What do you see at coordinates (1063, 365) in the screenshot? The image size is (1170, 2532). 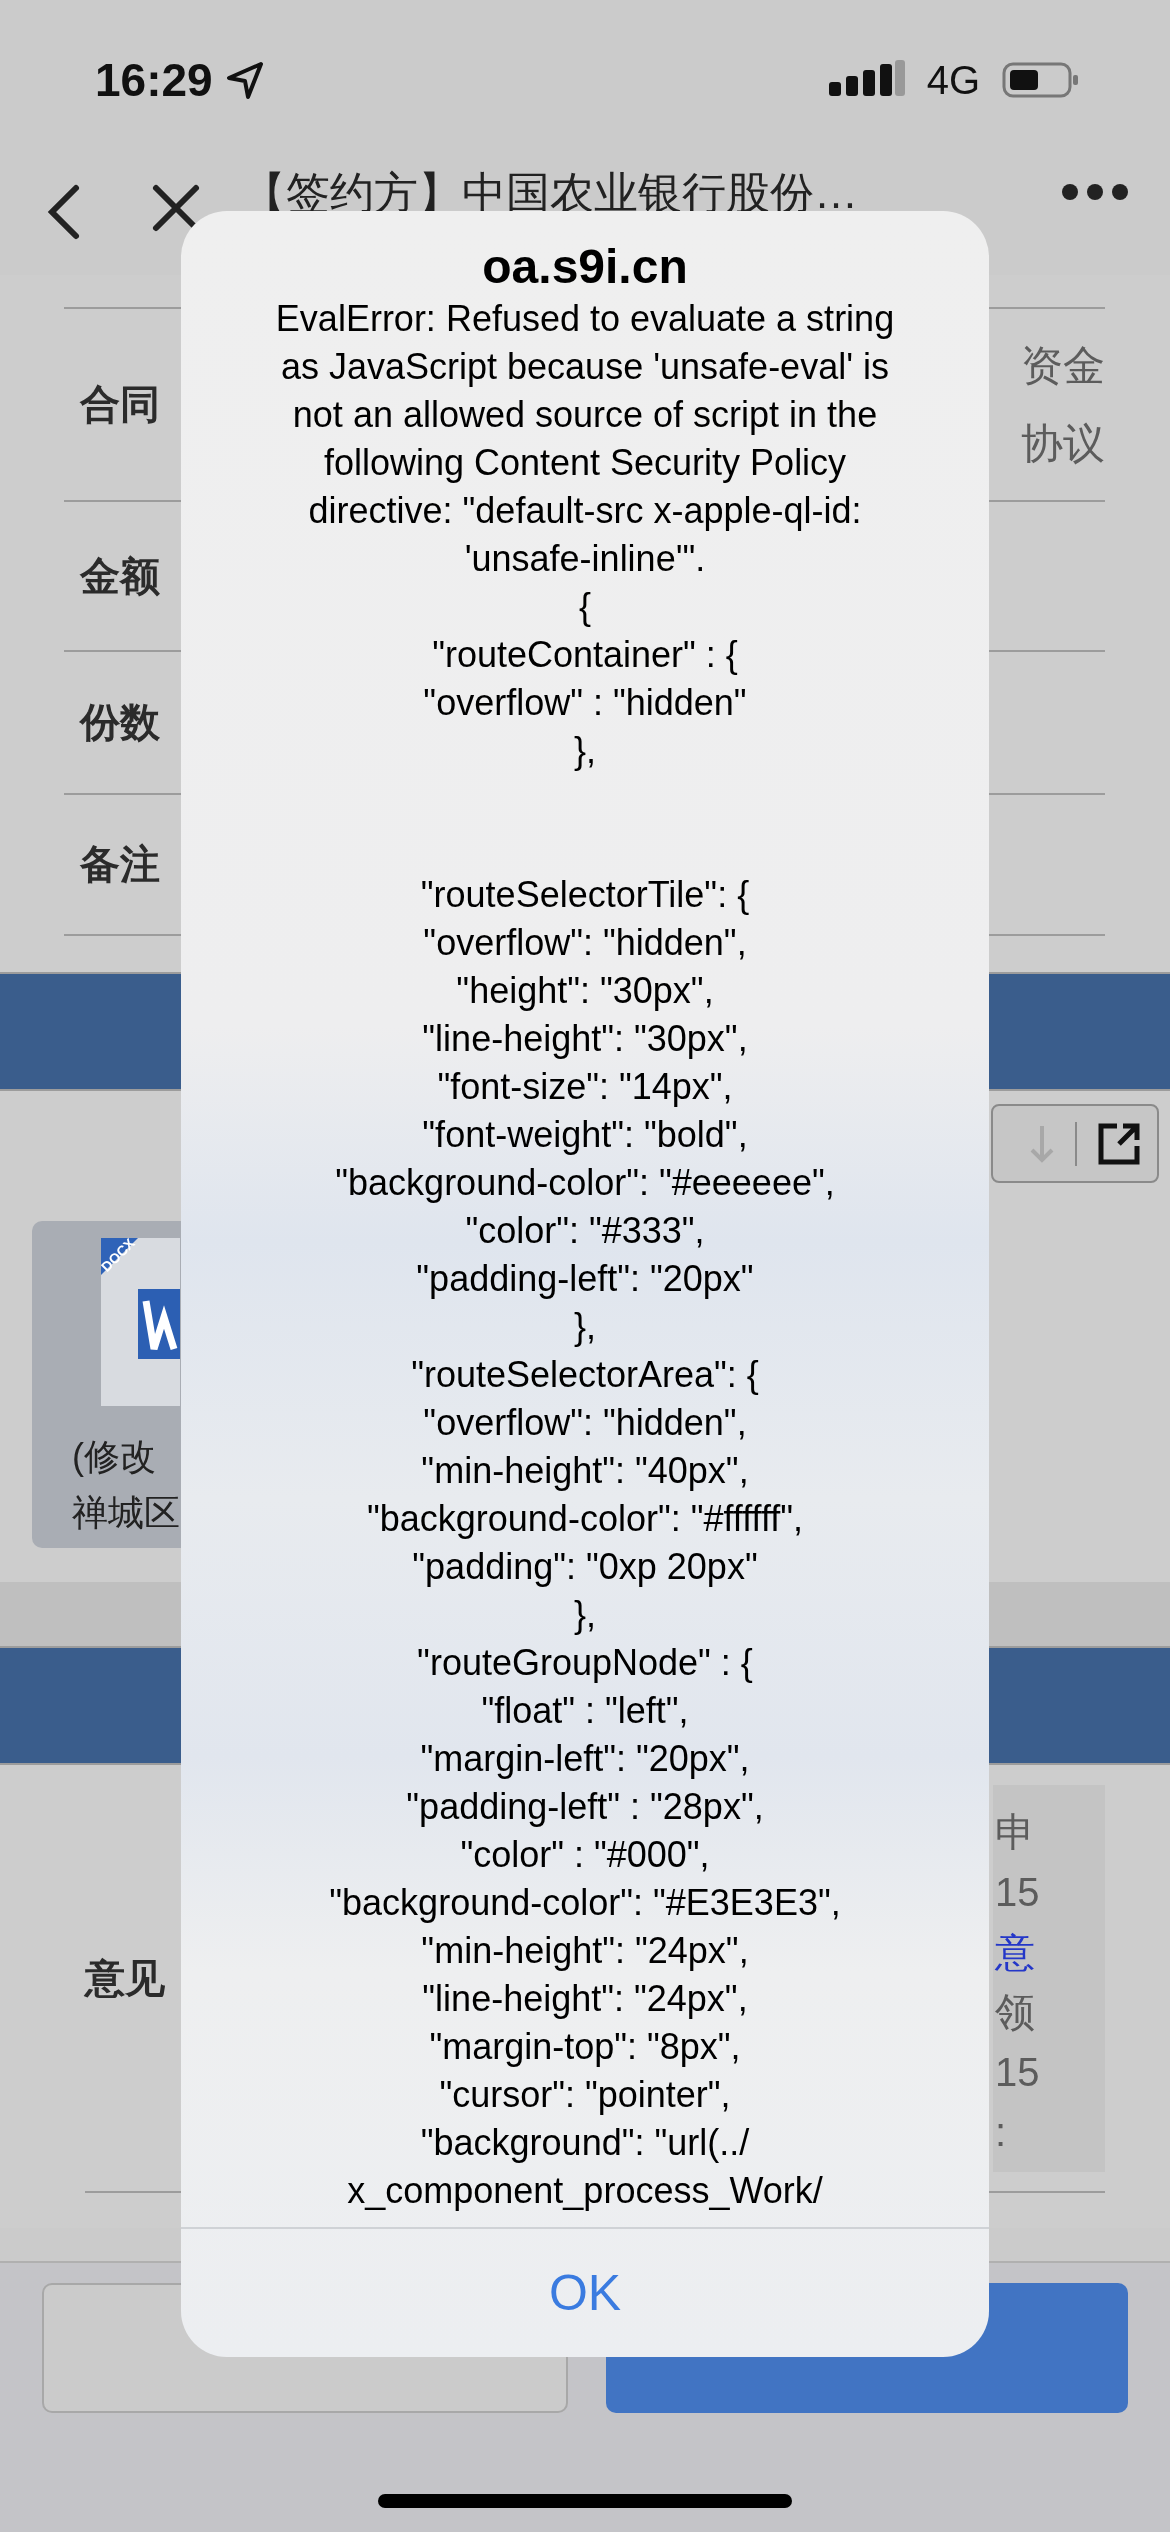 I see `field-value: 资金` at bounding box center [1063, 365].